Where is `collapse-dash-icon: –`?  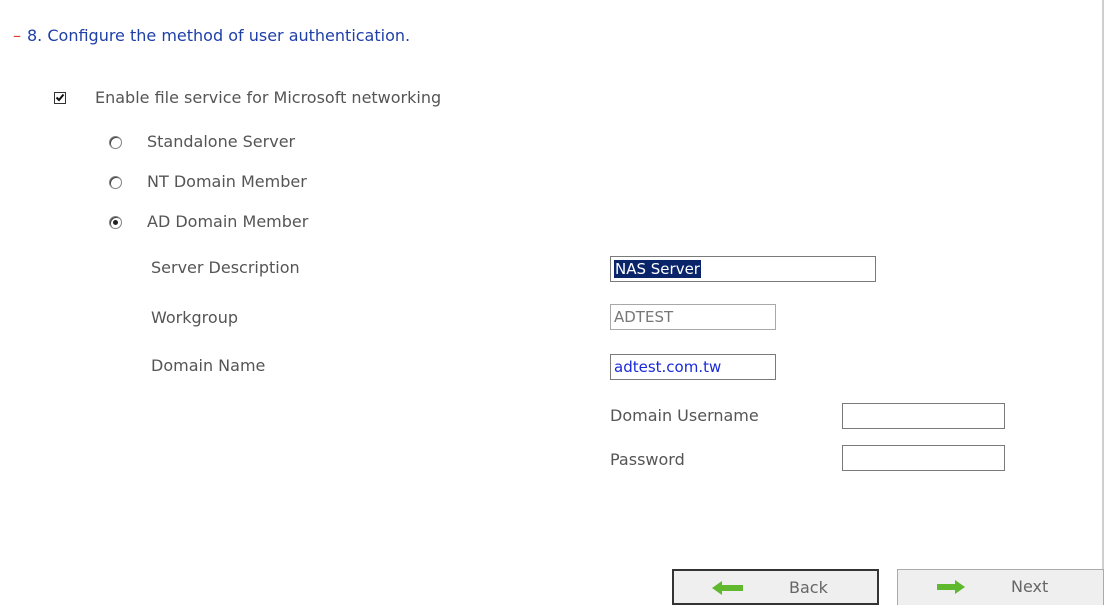 collapse-dash-icon: – is located at coordinates (17, 35).